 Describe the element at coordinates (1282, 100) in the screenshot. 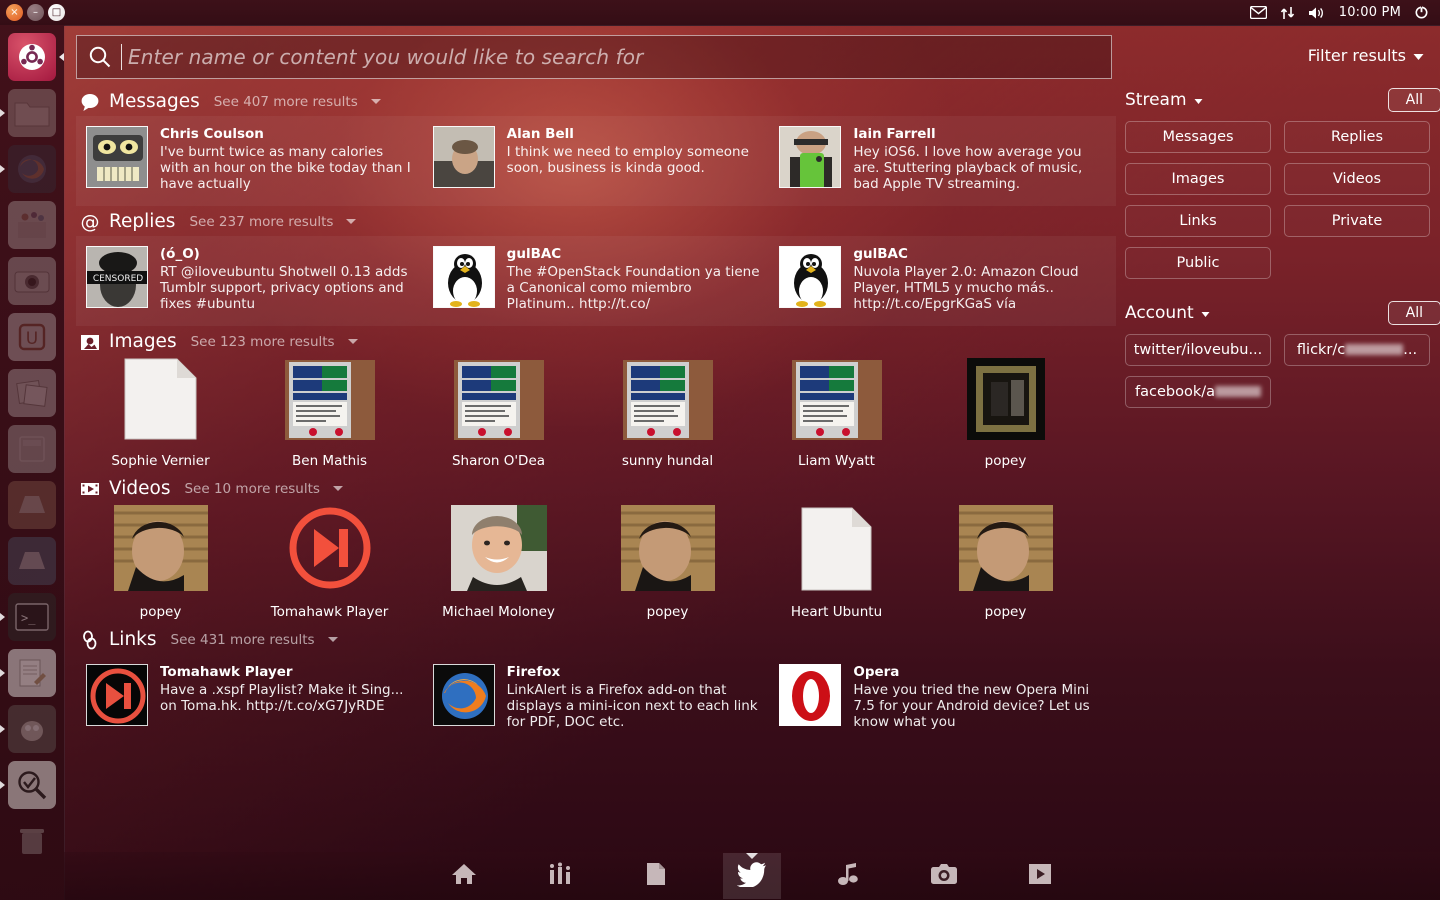

I see `stream-filter-header: Stream All` at that location.